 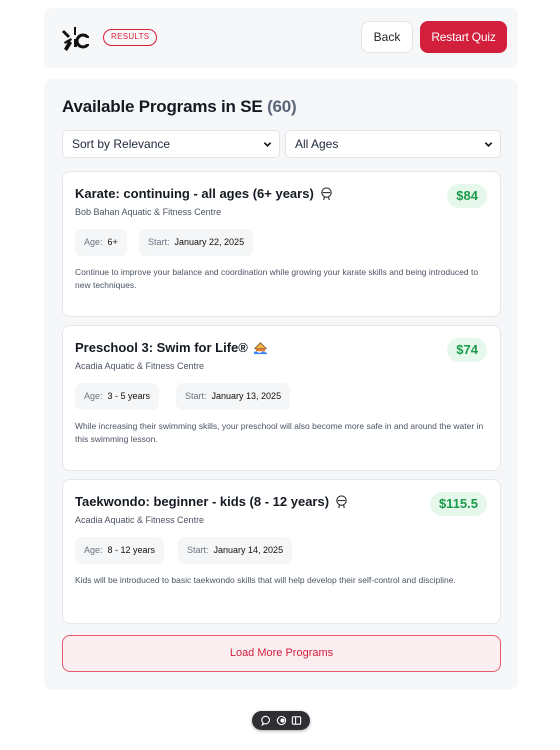 I want to click on program-title: Karate: continuing - all ages (6+ years), so click(x=204, y=193).